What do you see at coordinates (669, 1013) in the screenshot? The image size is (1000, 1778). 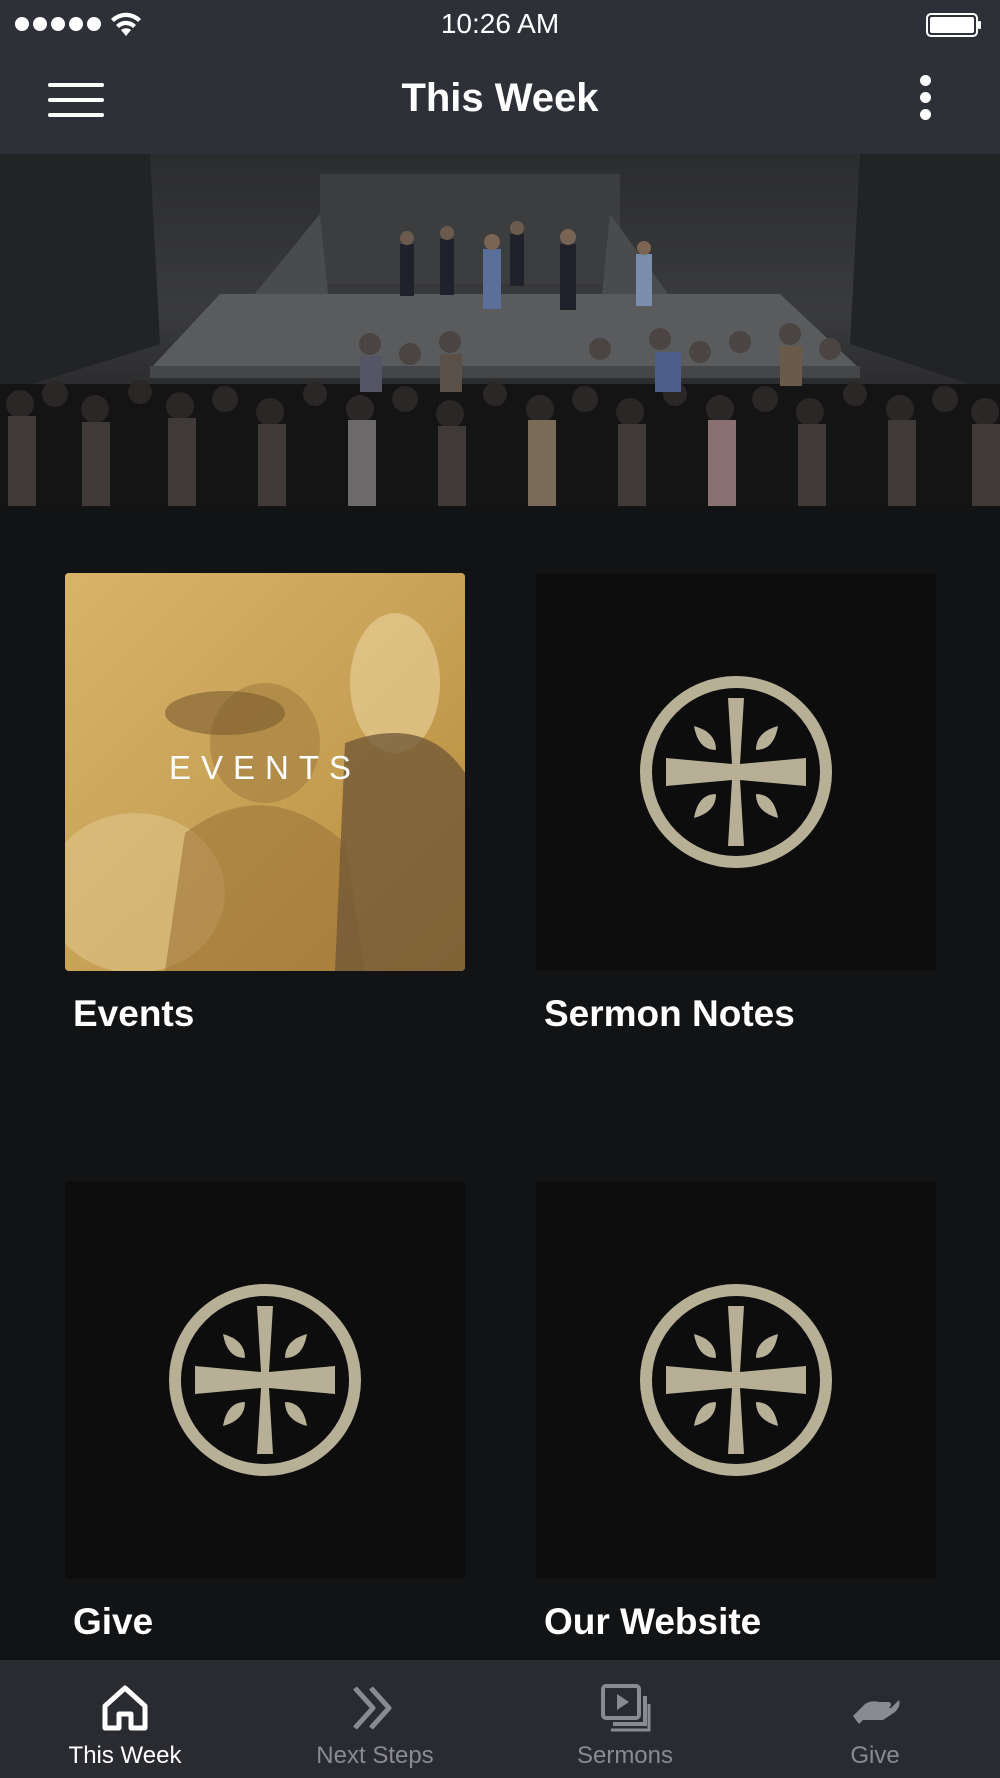 I see `tile-label-sermon-notes: Sermon Notes` at bounding box center [669, 1013].